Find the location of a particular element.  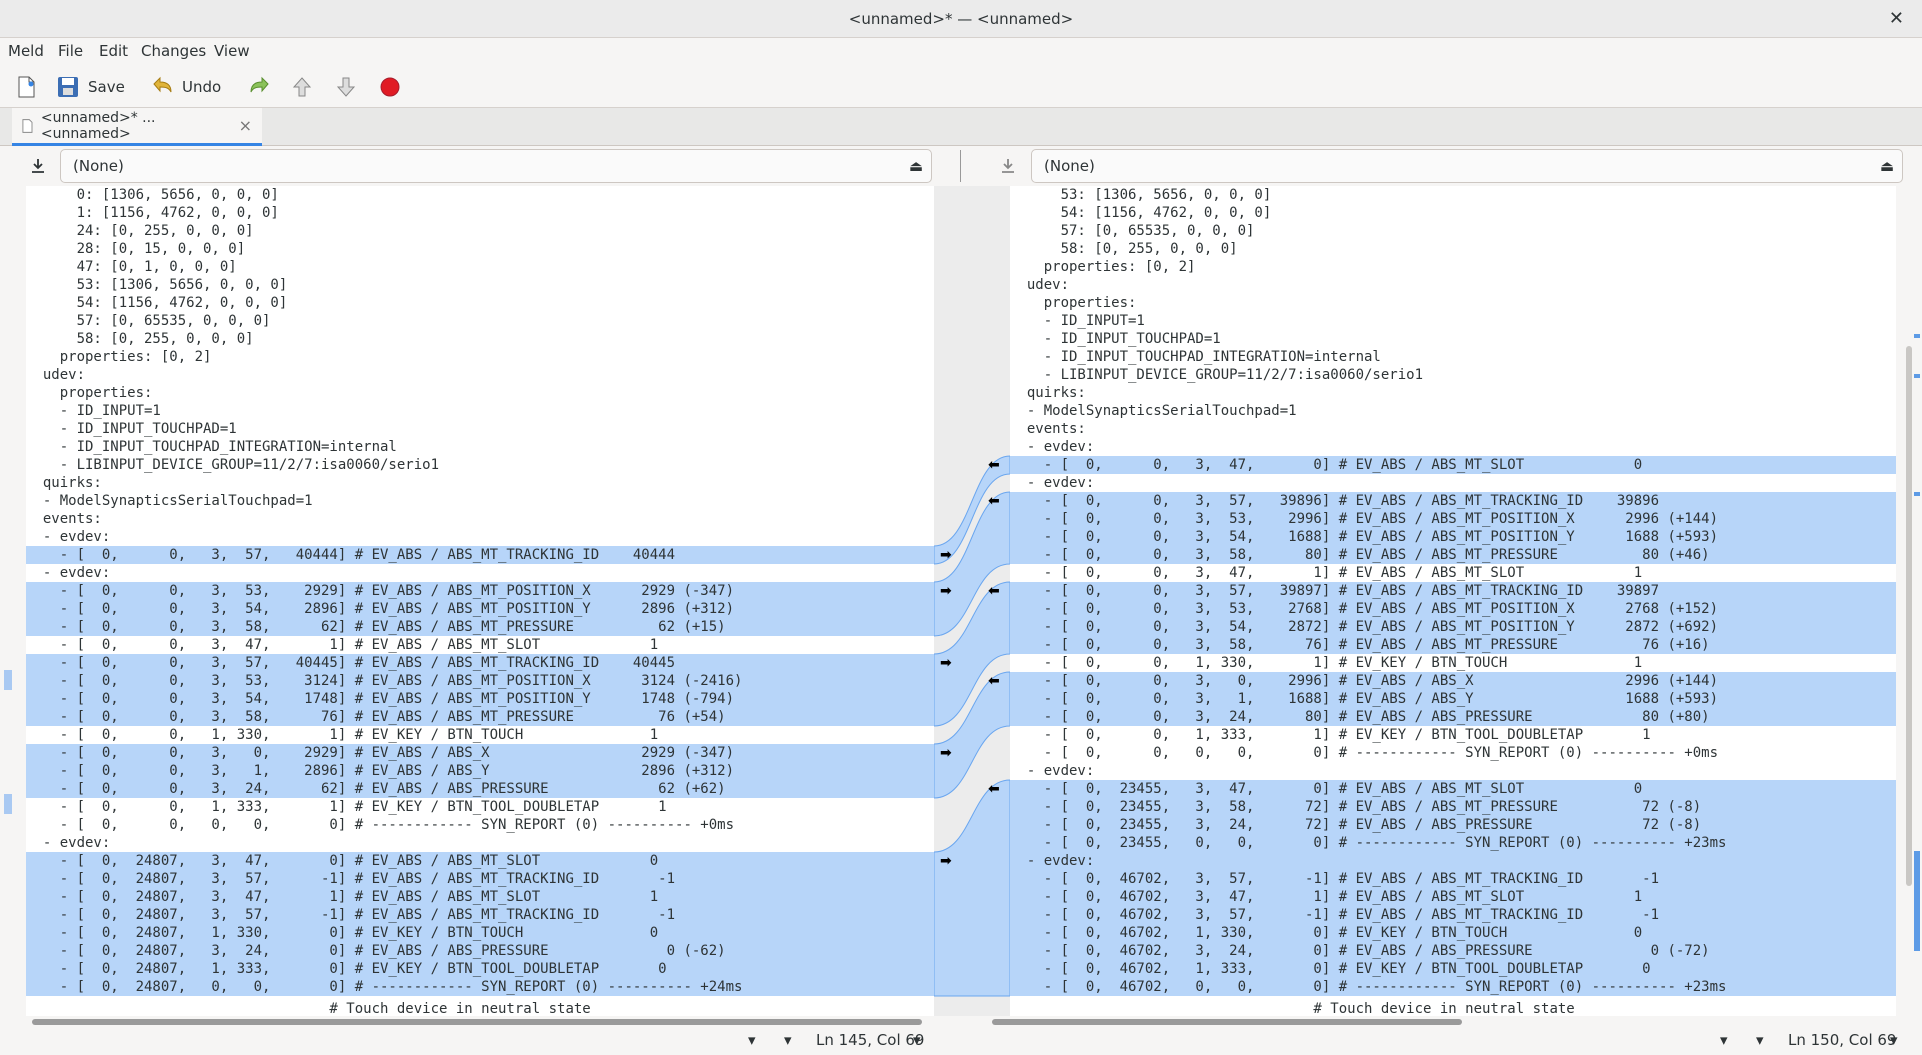

right-encoding-dropdown: ▾ is located at coordinates (1724, 1040).